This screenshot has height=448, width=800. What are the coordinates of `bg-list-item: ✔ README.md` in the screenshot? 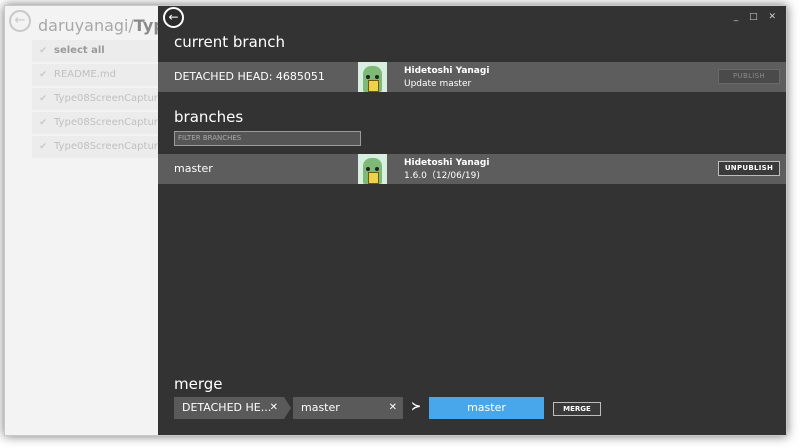 It's located at (97, 75).